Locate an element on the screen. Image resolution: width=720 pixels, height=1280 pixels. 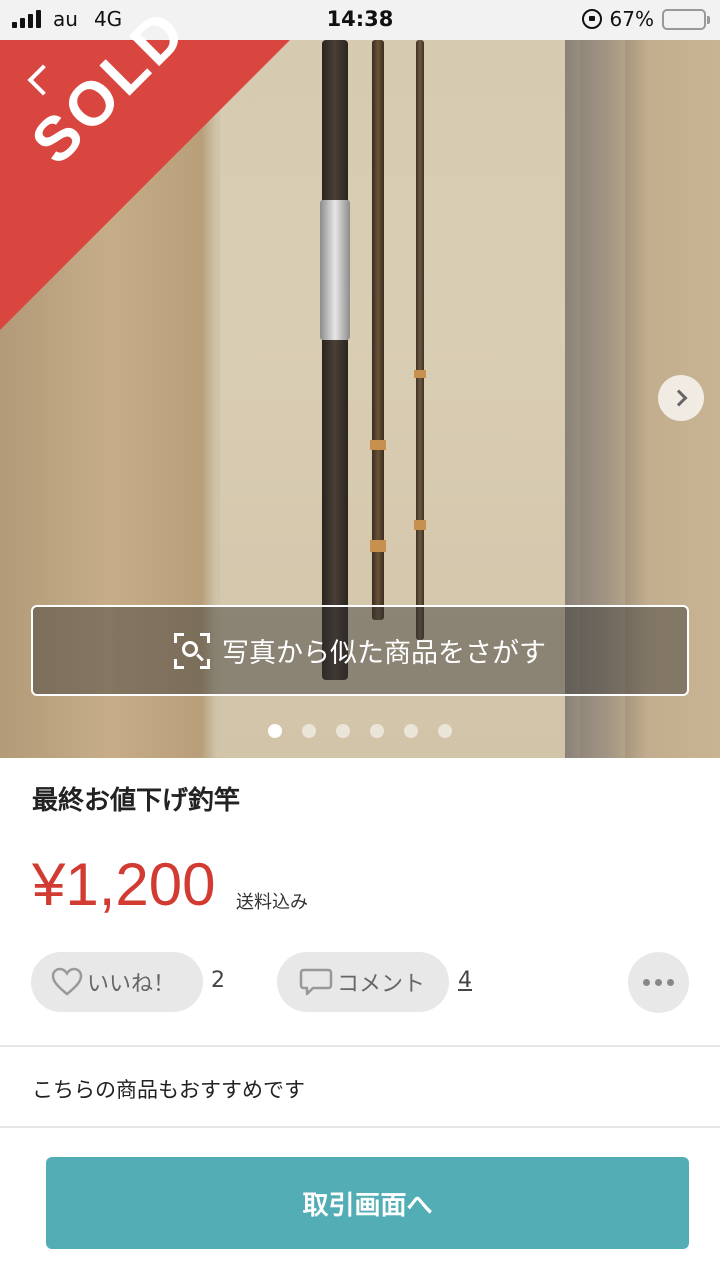
shipping-note: 送料込み is located at coordinates (272, 902).